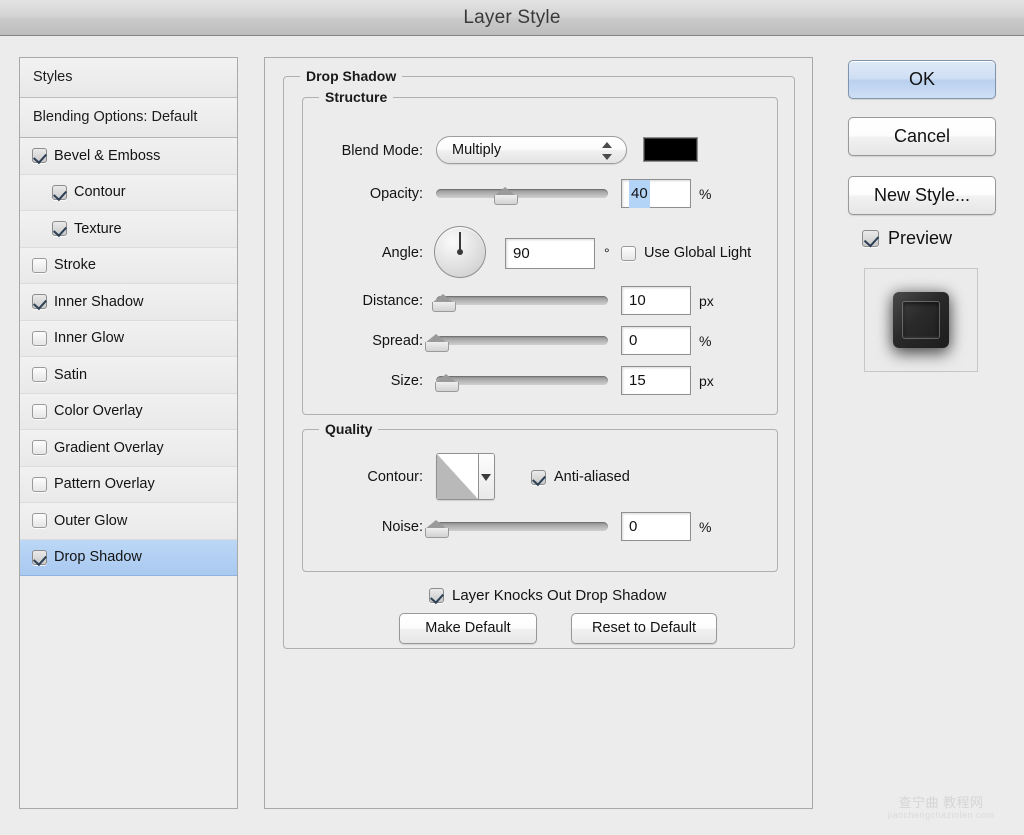  Describe the element at coordinates (656, 526) in the screenshot. I see `noise-input: 0` at that location.